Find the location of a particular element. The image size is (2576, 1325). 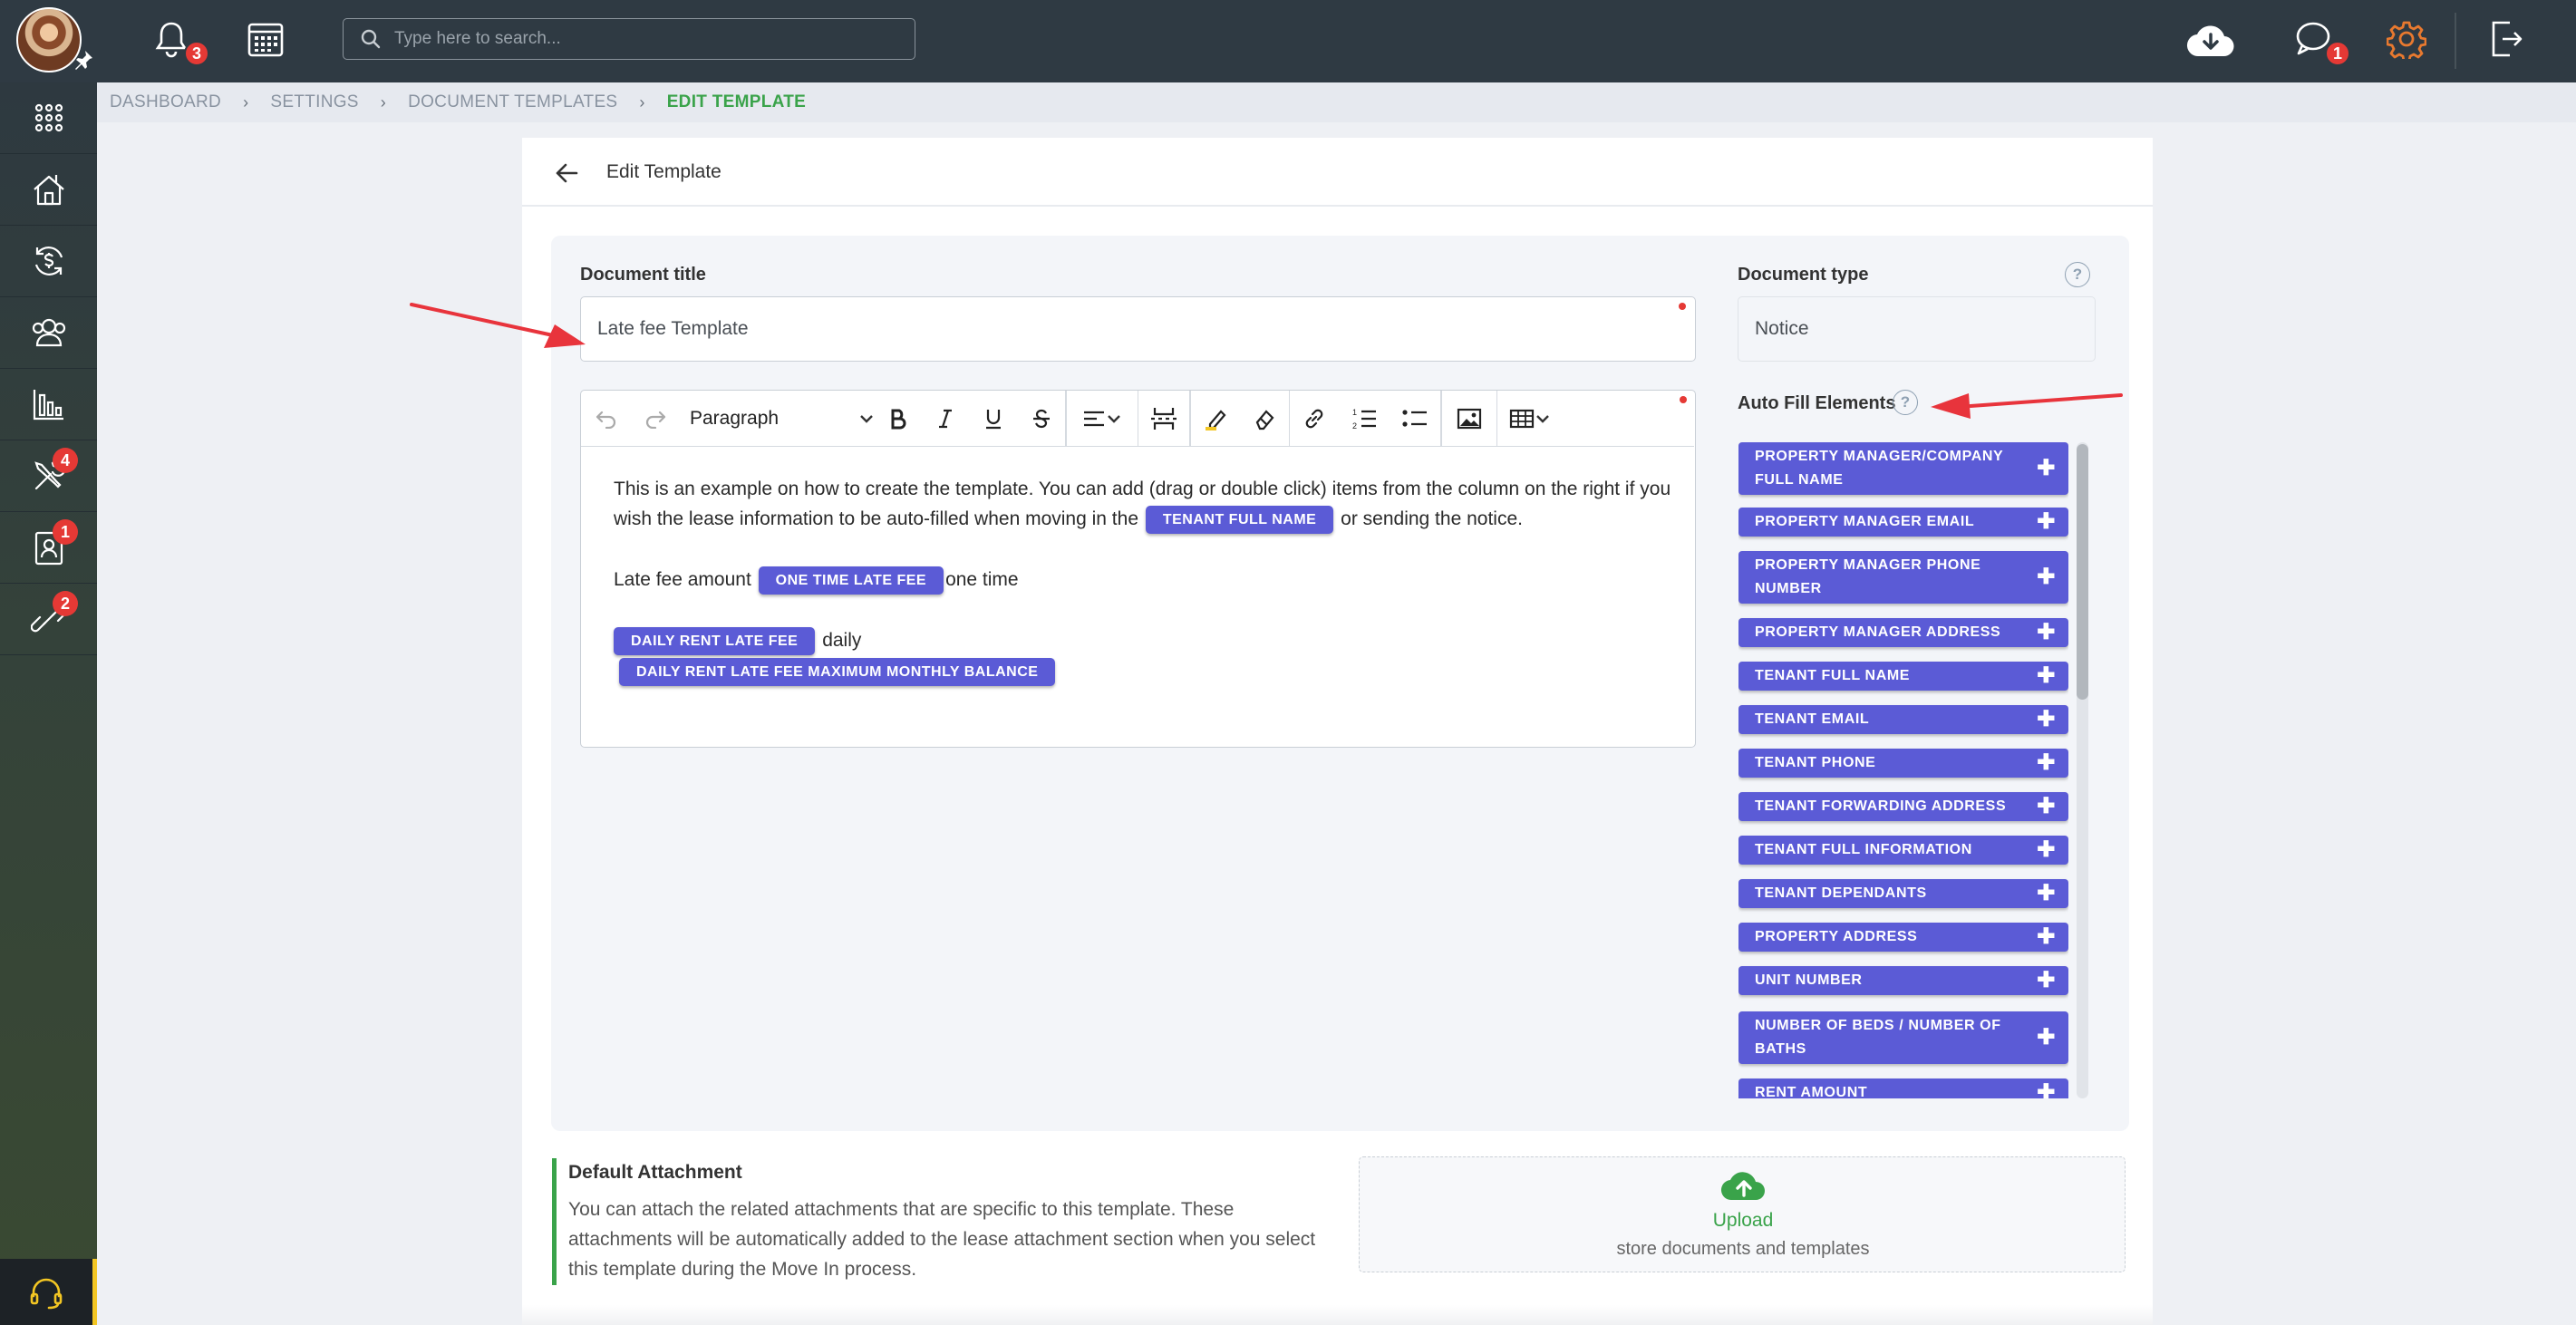

italic-icon is located at coordinates (945, 419).